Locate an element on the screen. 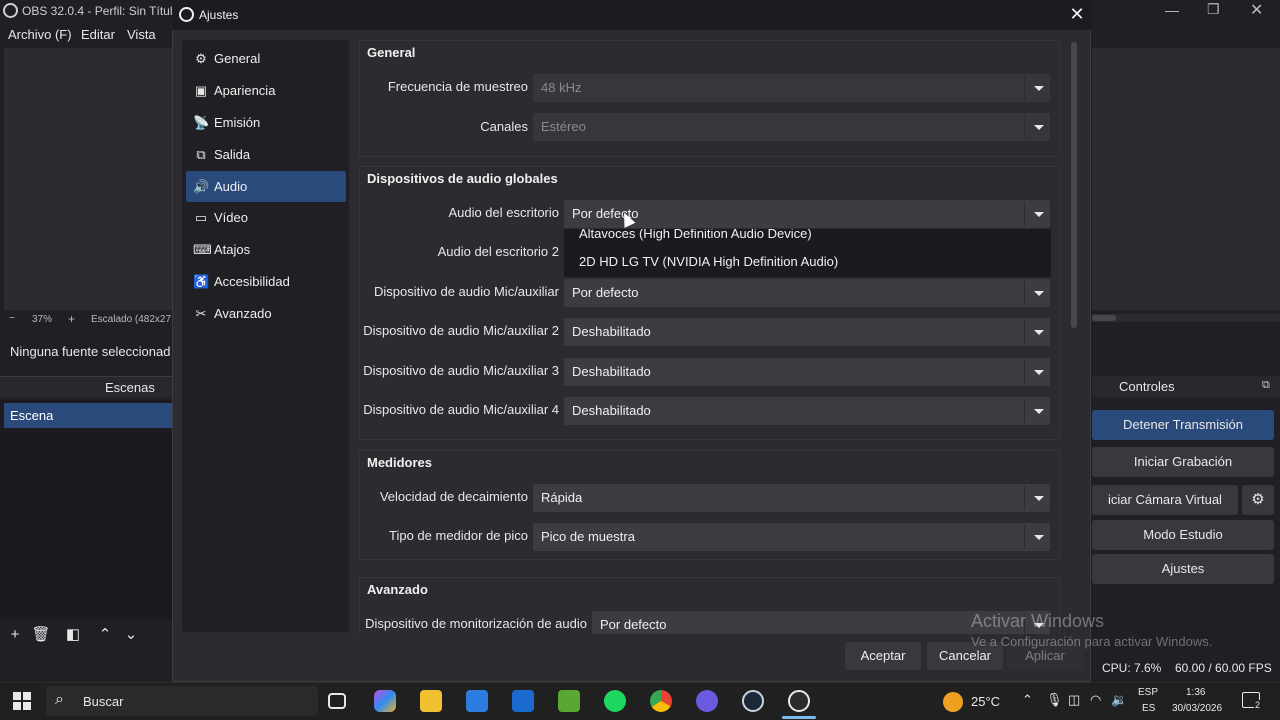 The image size is (1280, 720). keyboard-icon: ⌨ is located at coordinates (202, 249).